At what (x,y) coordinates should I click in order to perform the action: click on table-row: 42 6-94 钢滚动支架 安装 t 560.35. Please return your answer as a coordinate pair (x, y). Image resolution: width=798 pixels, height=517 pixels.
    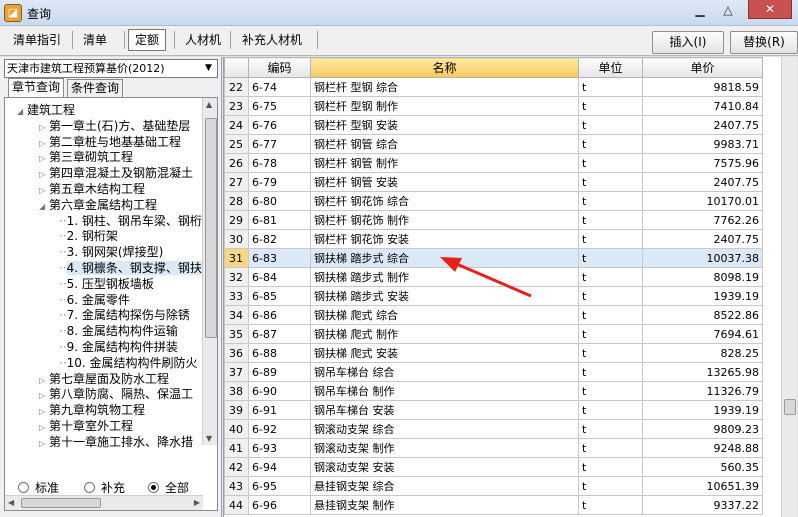
    Looking at the image, I should click on (493, 467).